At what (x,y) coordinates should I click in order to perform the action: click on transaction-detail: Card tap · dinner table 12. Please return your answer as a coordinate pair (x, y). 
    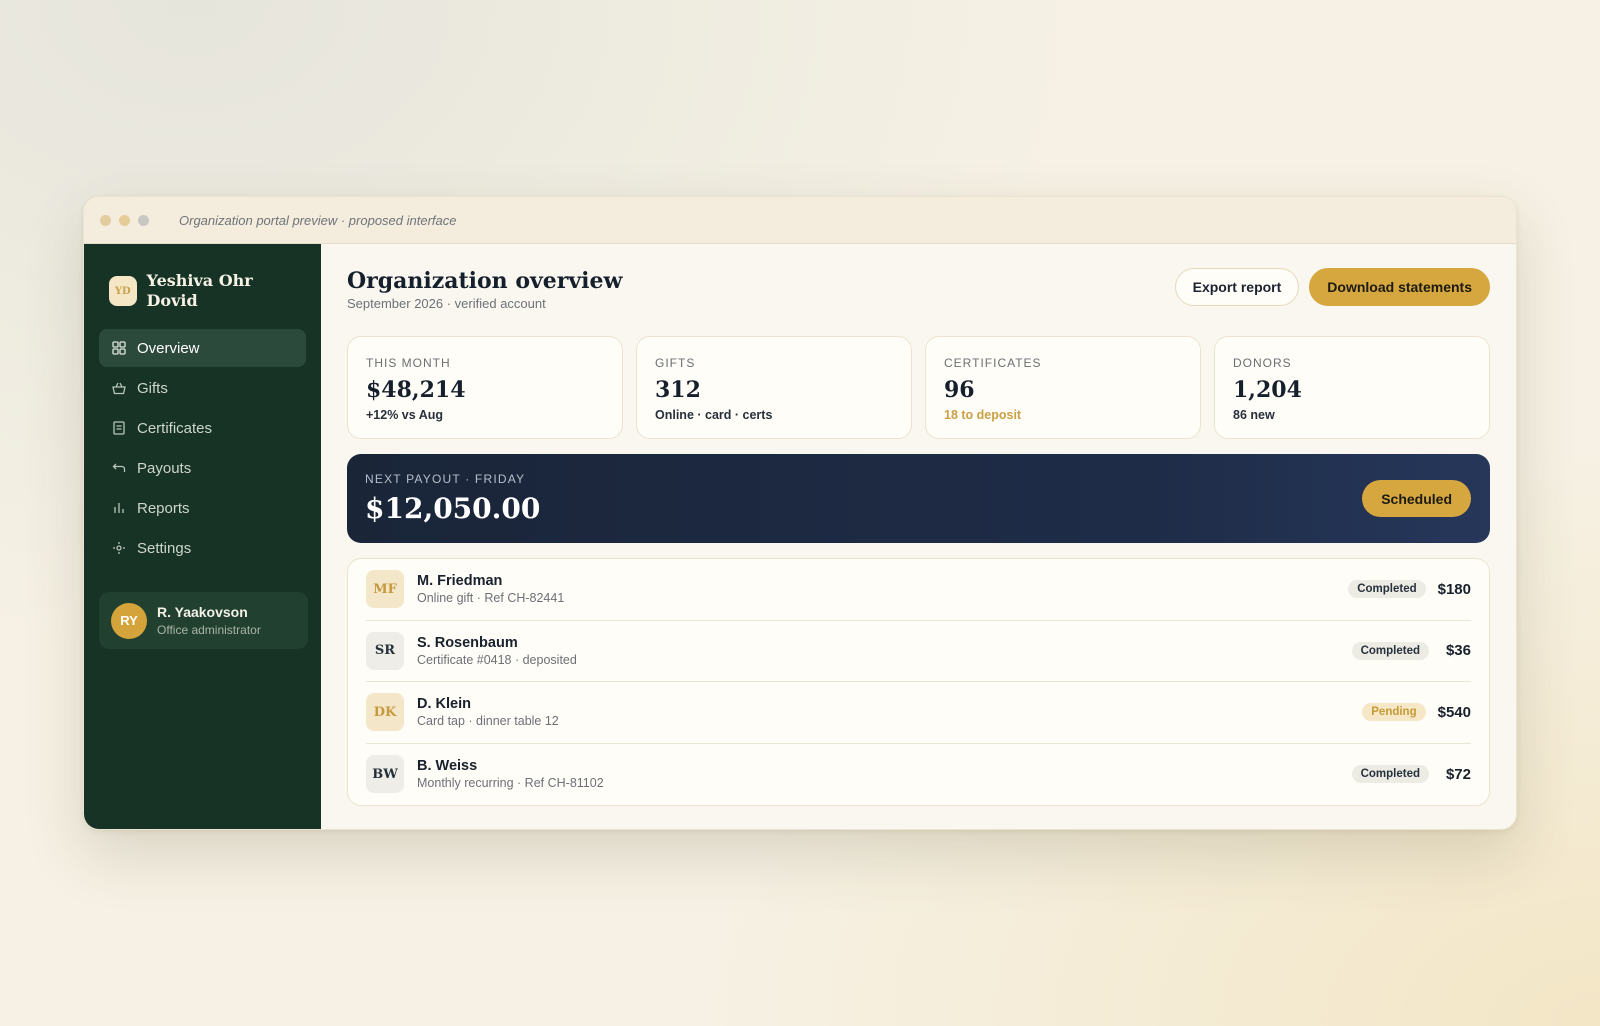
    Looking at the image, I should click on (488, 721).